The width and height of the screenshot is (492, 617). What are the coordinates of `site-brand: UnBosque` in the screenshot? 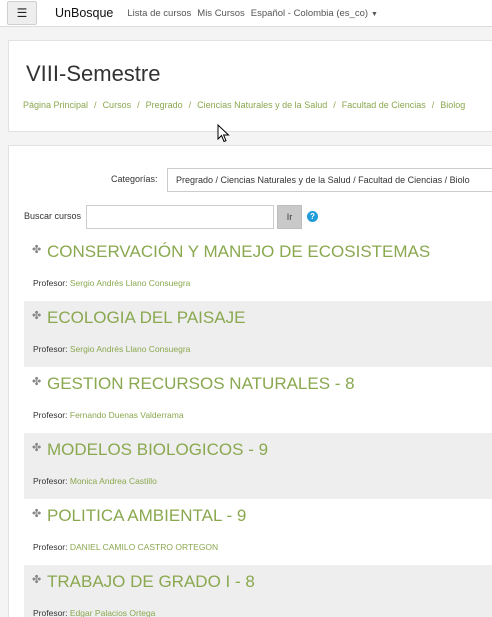 It's located at (84, 13).